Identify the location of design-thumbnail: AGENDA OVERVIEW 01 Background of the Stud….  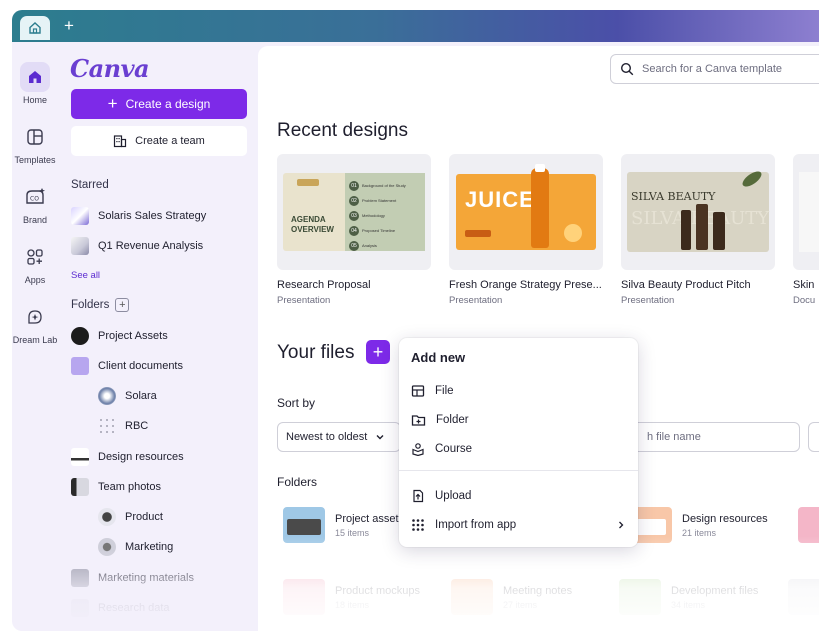
(354, 212).